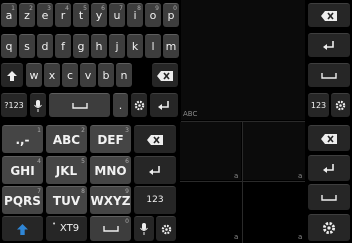 This screenshot has height=243, width=352. Describe the element at coordinates (171, 15) in the screenshot. I see `key-p: p0` at that location.